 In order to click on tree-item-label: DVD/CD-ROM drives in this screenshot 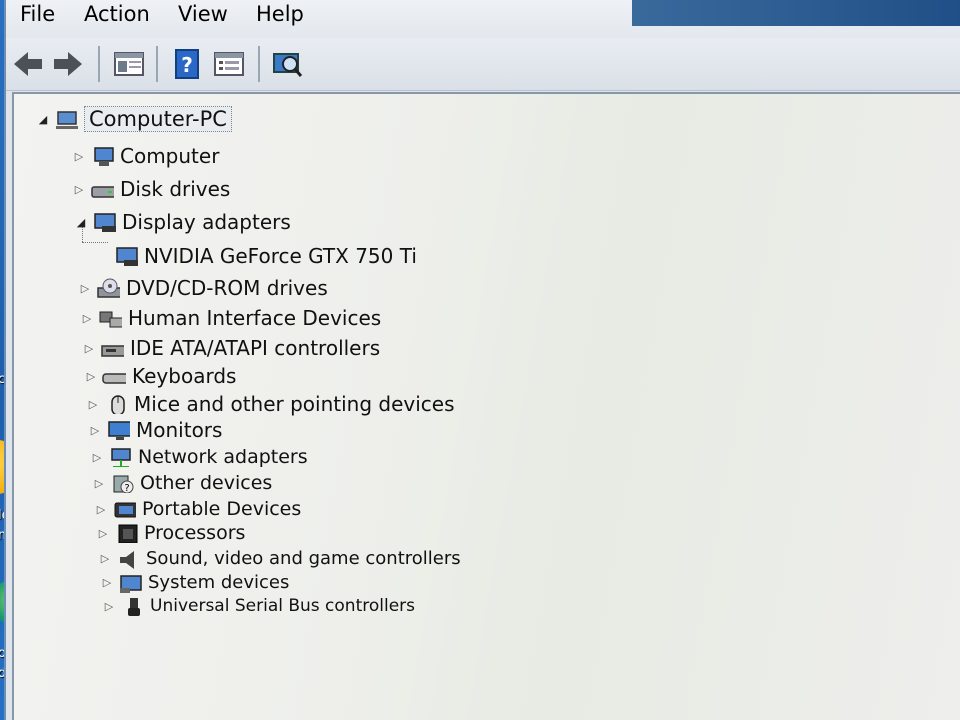, I will do `click(227, 288)`.